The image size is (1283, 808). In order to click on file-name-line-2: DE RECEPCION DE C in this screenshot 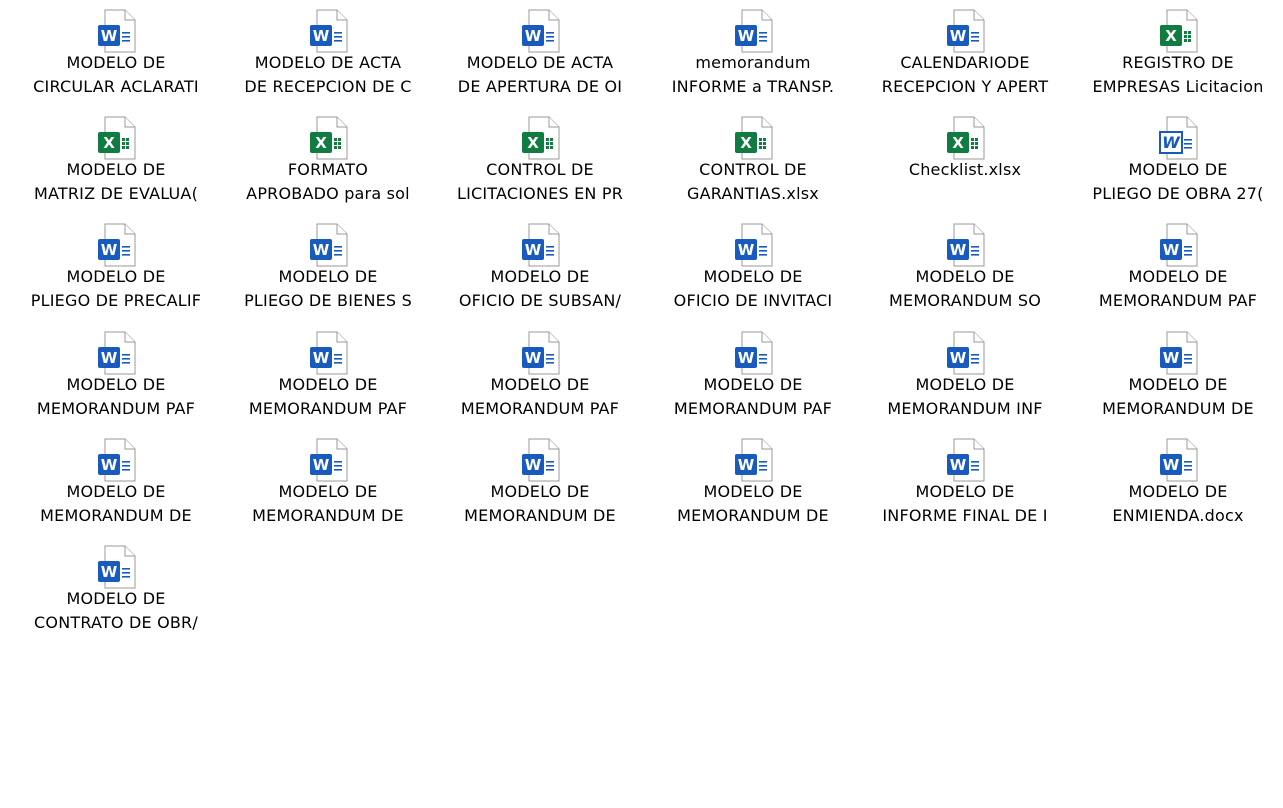, I will do `click(328, 86)`.